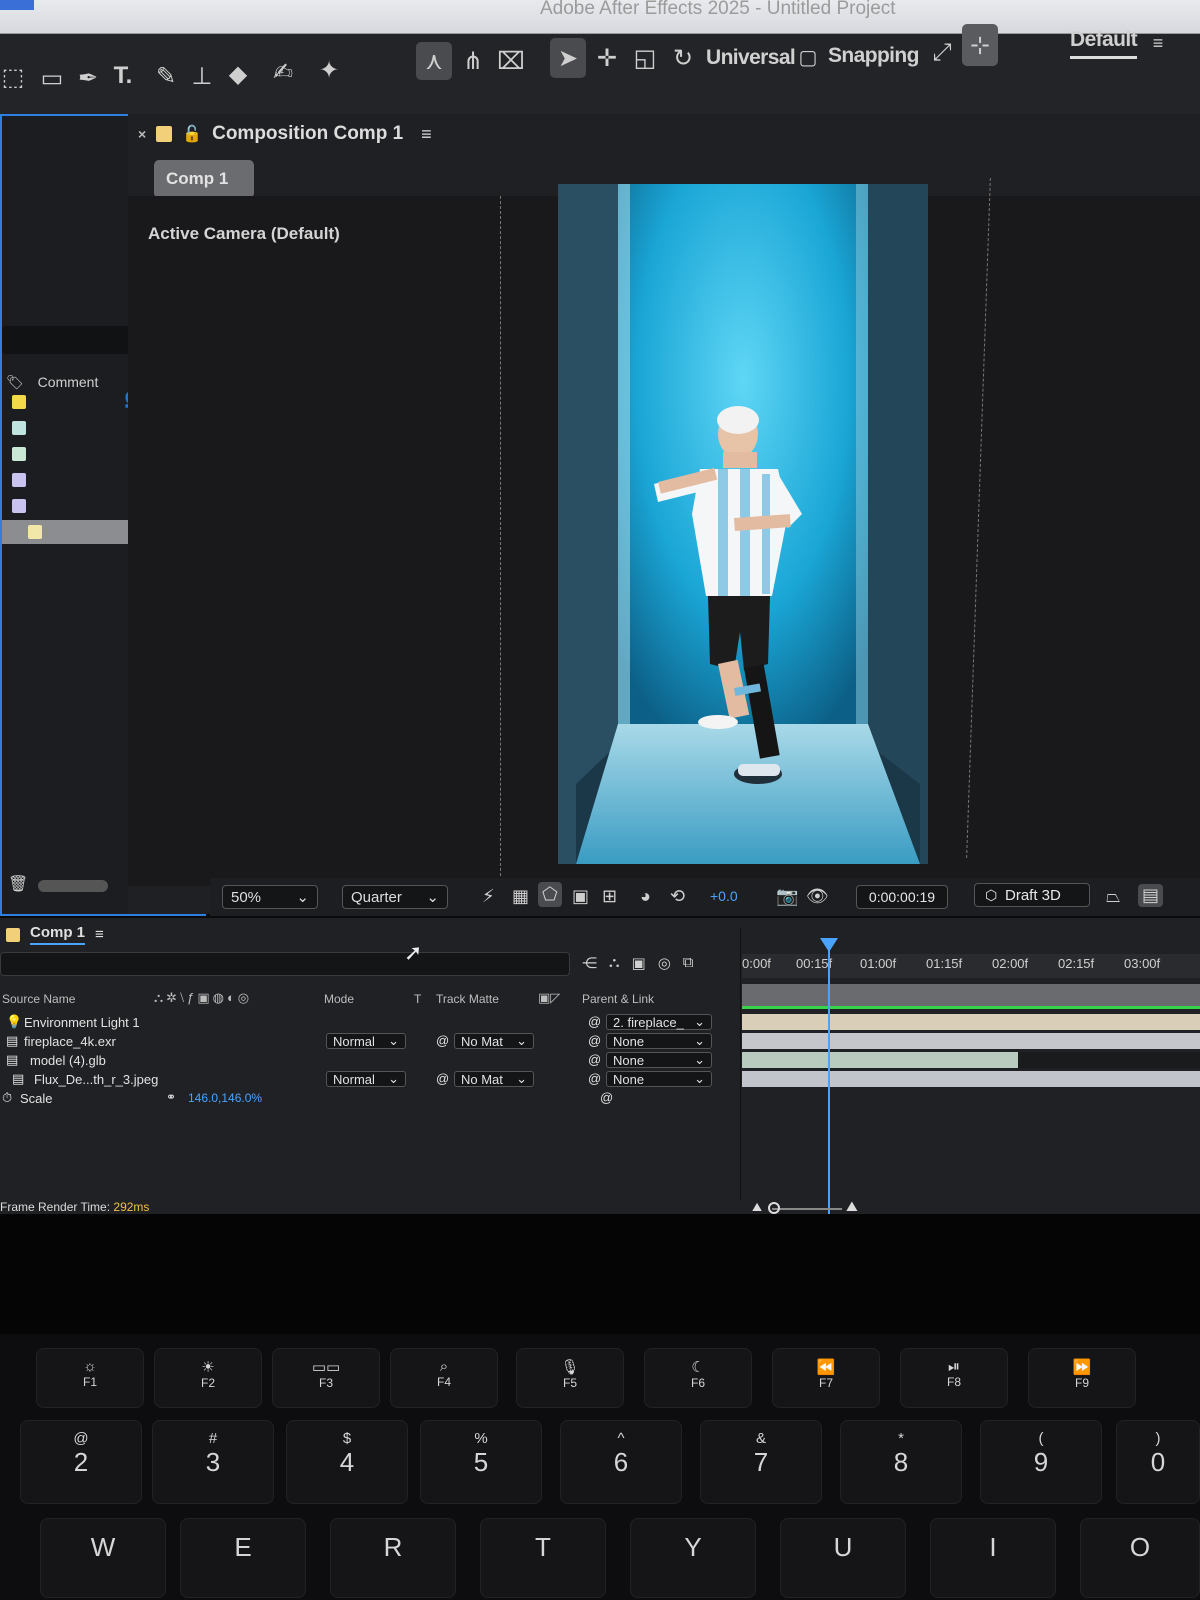 This screenshot has width=1200, height=1600. I want to click on current-time-display: 0:00:00:19, so click(902, 897).